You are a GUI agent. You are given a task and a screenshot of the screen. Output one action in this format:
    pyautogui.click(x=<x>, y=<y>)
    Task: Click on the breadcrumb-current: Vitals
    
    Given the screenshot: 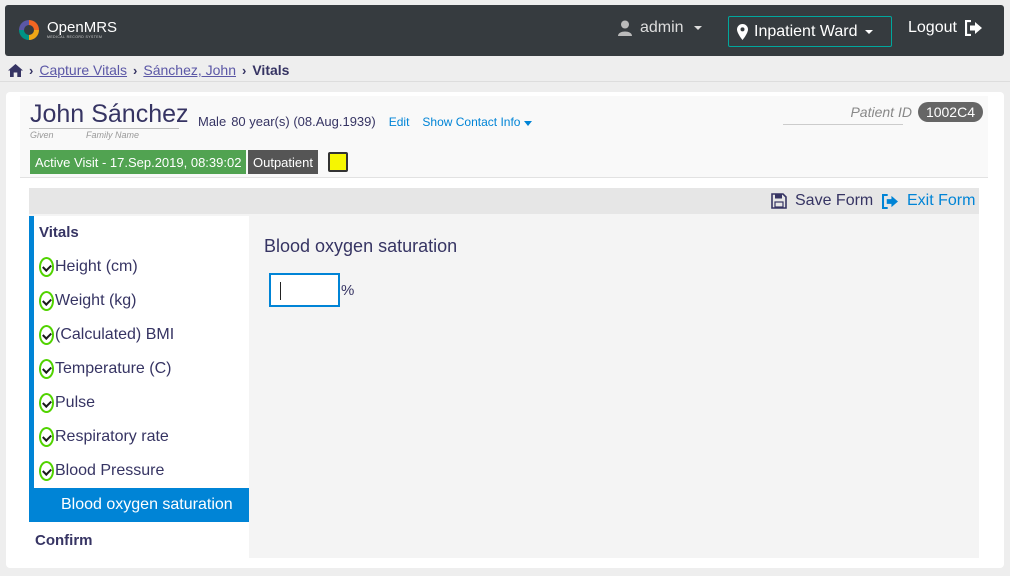 What is the action you would take?
    pyautogui.click(x=271, y=70)
    